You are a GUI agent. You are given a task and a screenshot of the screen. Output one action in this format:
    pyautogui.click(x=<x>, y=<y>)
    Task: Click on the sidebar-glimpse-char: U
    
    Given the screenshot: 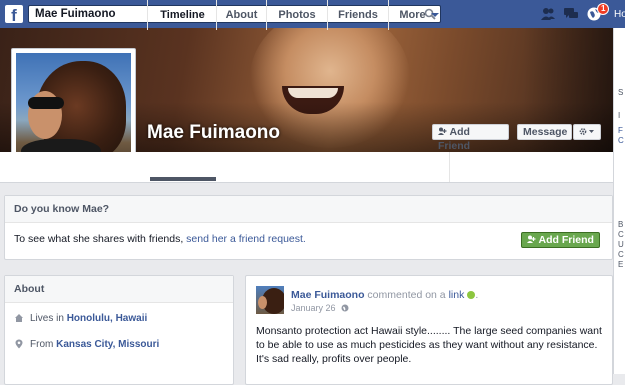 What is the action you would take?
    pyautogui.click(x=621, y=244)
    